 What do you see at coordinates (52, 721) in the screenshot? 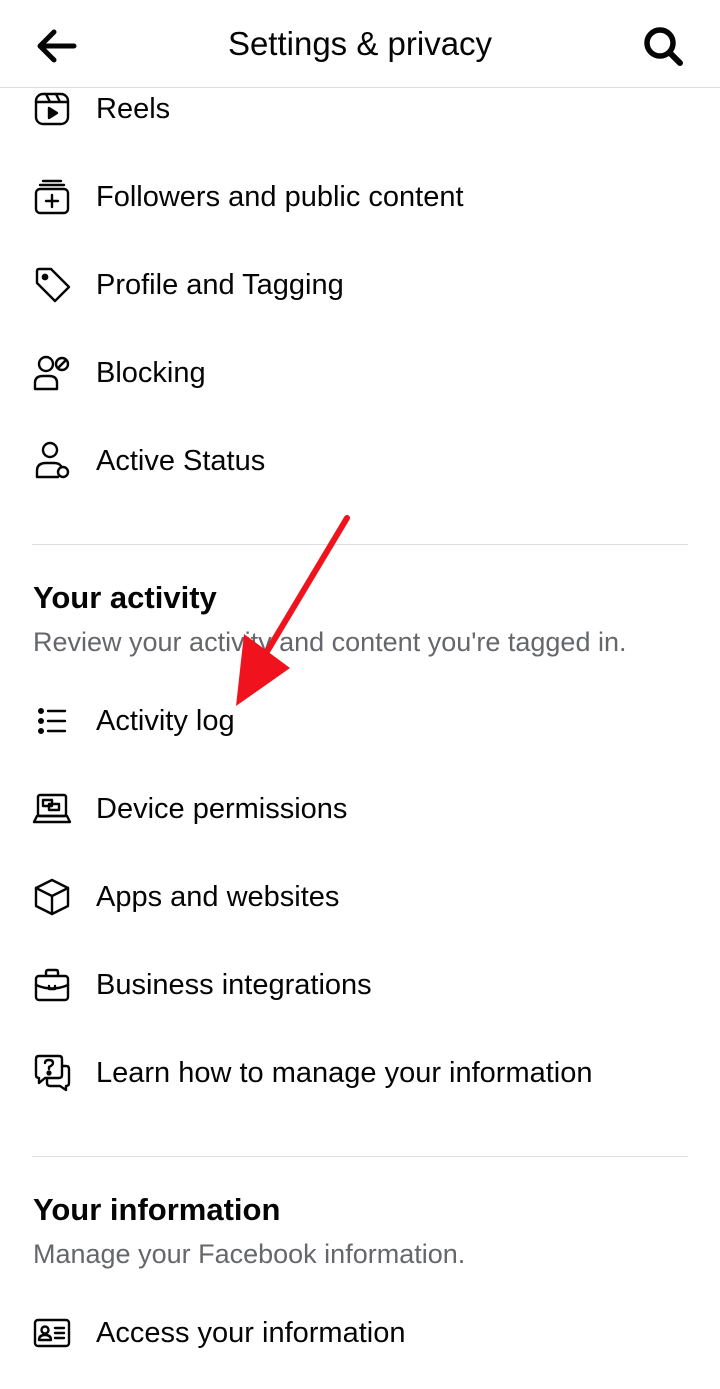
I see `list-icon` at bounding box center [52, 721].